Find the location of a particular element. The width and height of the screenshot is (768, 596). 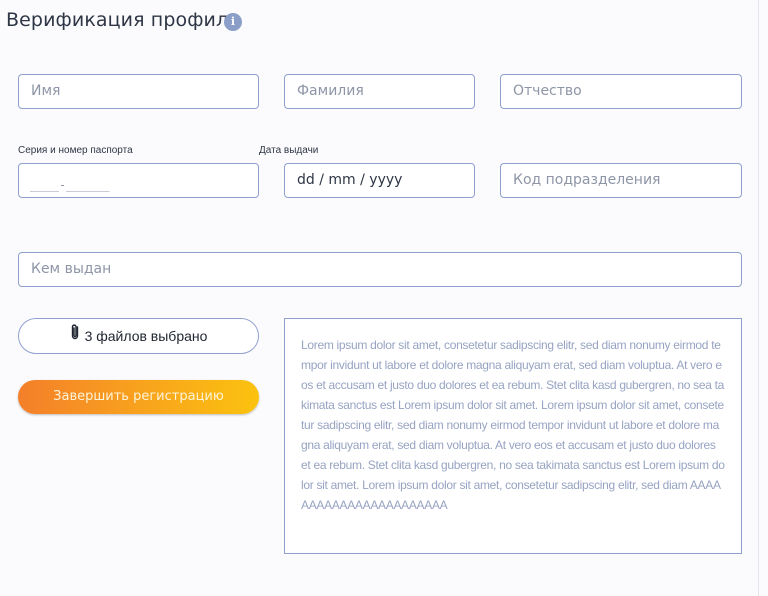

issued-by-placeholder: Кем выдан is located at coordinates (71, 269).